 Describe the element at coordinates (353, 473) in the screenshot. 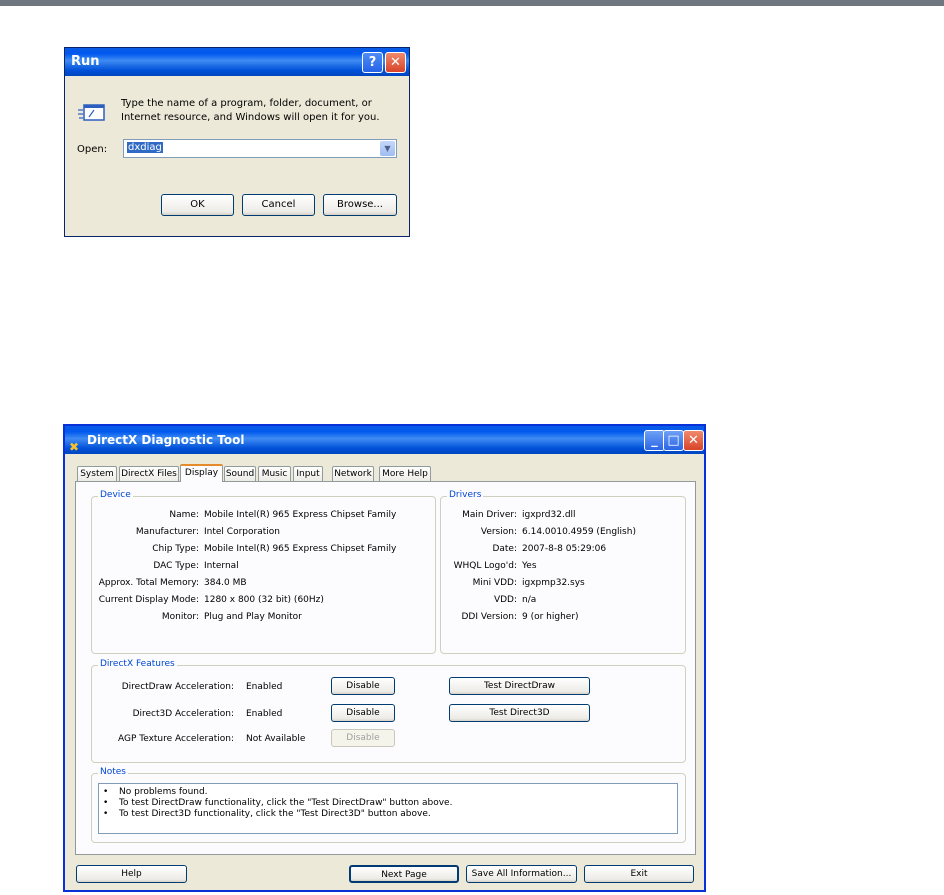

I see `tab-network: Network` at that location.